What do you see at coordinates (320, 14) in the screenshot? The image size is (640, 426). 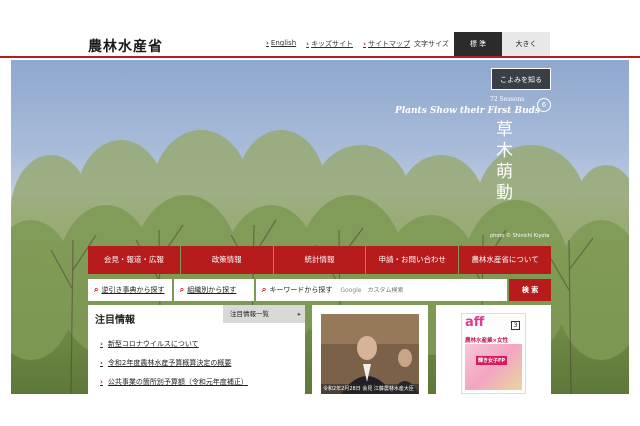 I see `top-whitespace` at bounding box center [320, 14].